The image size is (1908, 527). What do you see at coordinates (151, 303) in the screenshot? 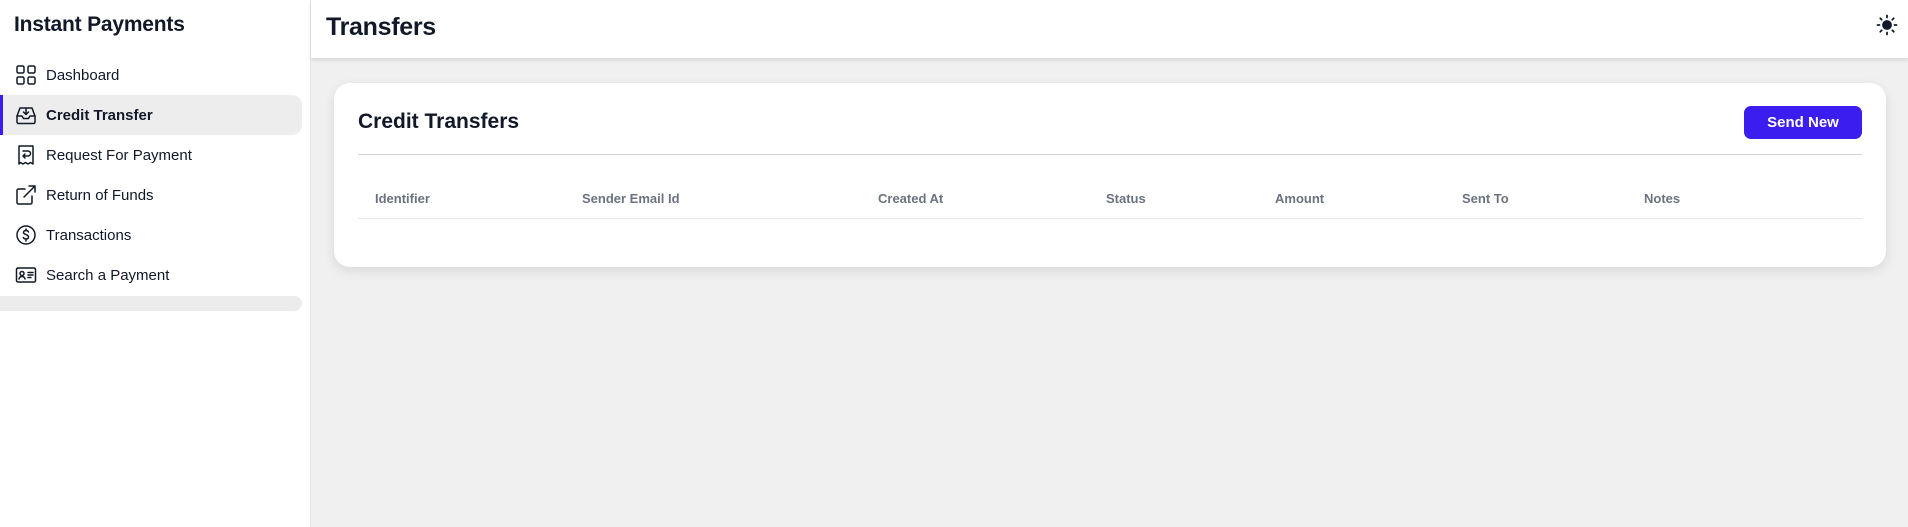
I see `sidebar-scrollbar` at bounding box center [151, 303].